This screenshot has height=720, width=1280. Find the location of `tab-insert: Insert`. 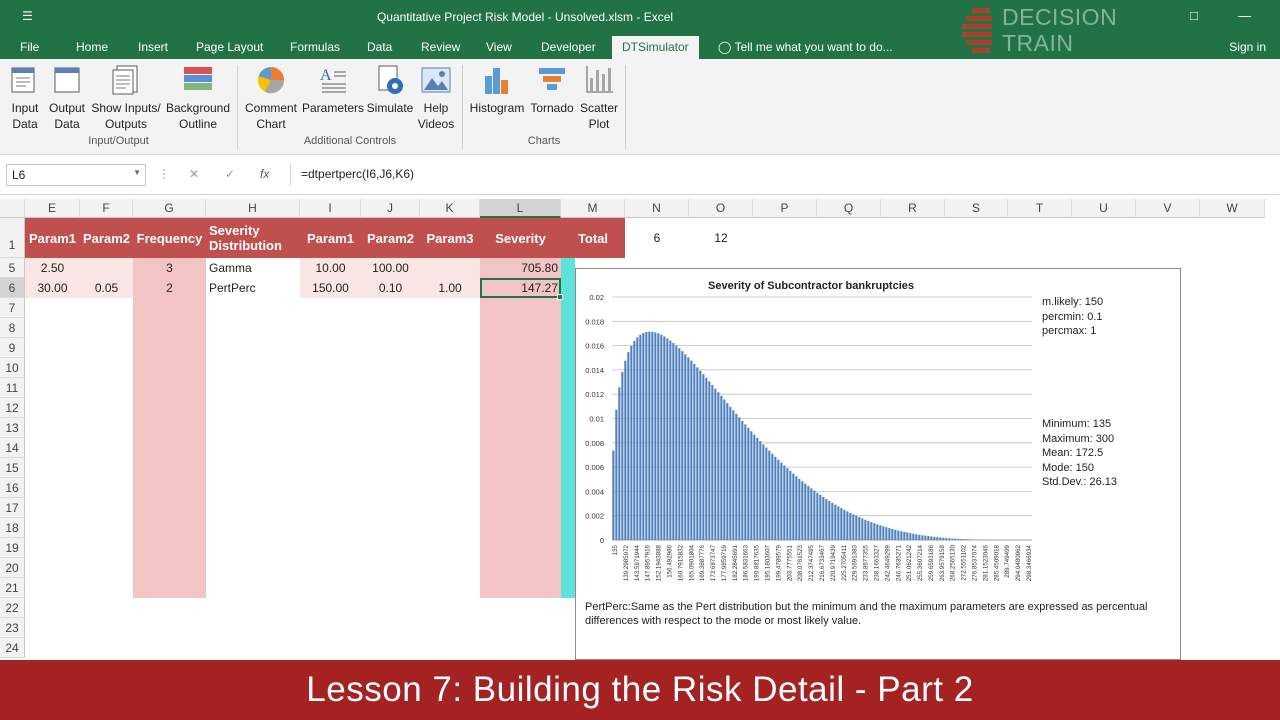

tab-insert: Insert is located at coordinates (153, 47).